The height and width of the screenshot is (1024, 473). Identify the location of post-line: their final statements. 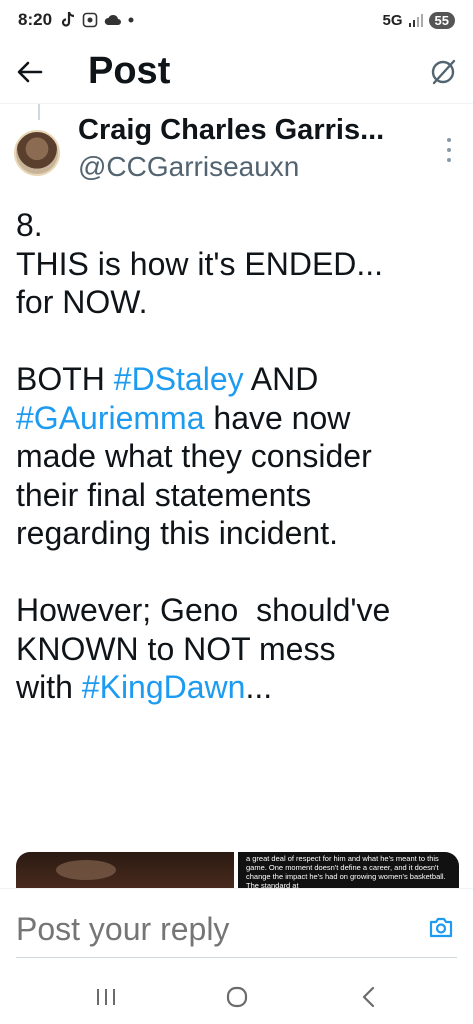
(164, 494).